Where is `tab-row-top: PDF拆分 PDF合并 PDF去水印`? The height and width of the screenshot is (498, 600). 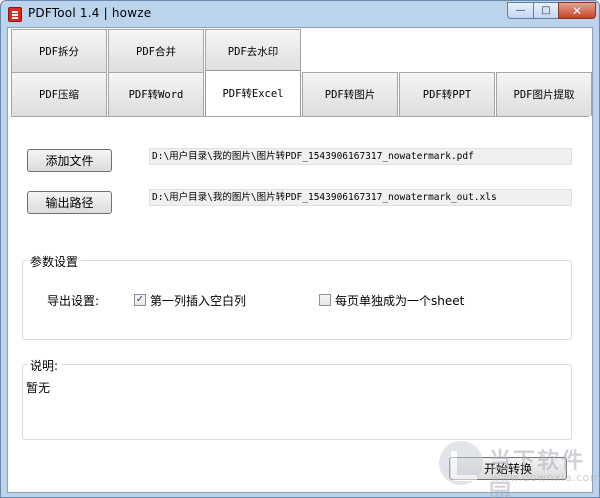 tab-row-top: PDF拆分 PDF合并 PDF去水印 is located at coordinates (156, 51).